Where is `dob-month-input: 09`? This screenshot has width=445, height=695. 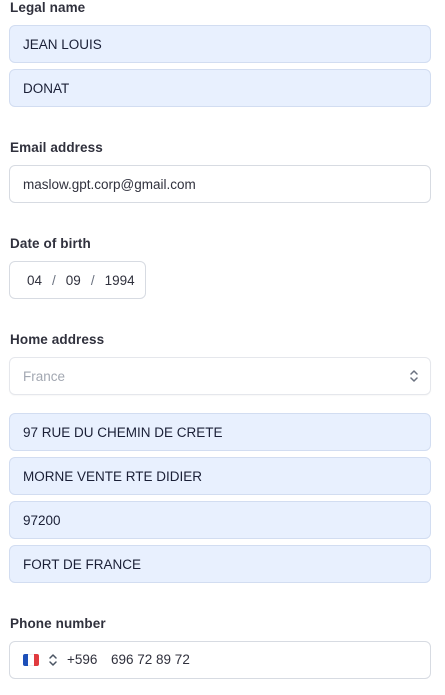 dob-month-input: 09 is located at coordinates (73, 280).